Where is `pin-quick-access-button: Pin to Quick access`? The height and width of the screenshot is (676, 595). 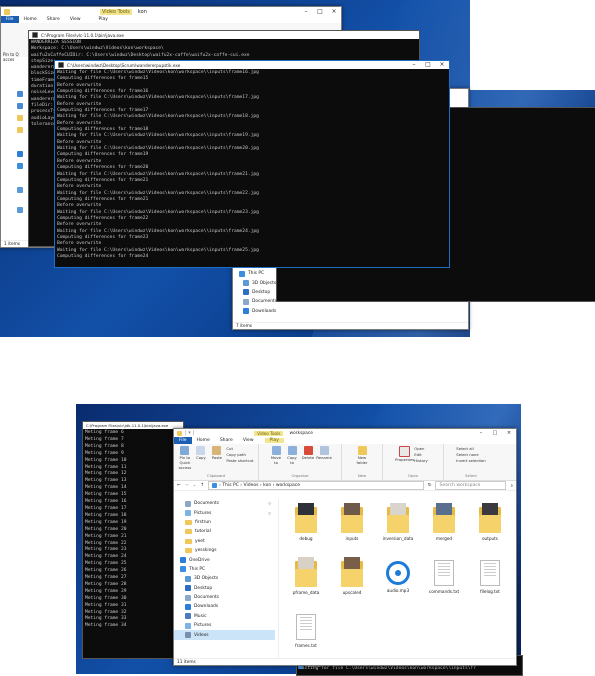
pin-quick-access-button: Pin to Quick access is located at coordinates (184, 458).